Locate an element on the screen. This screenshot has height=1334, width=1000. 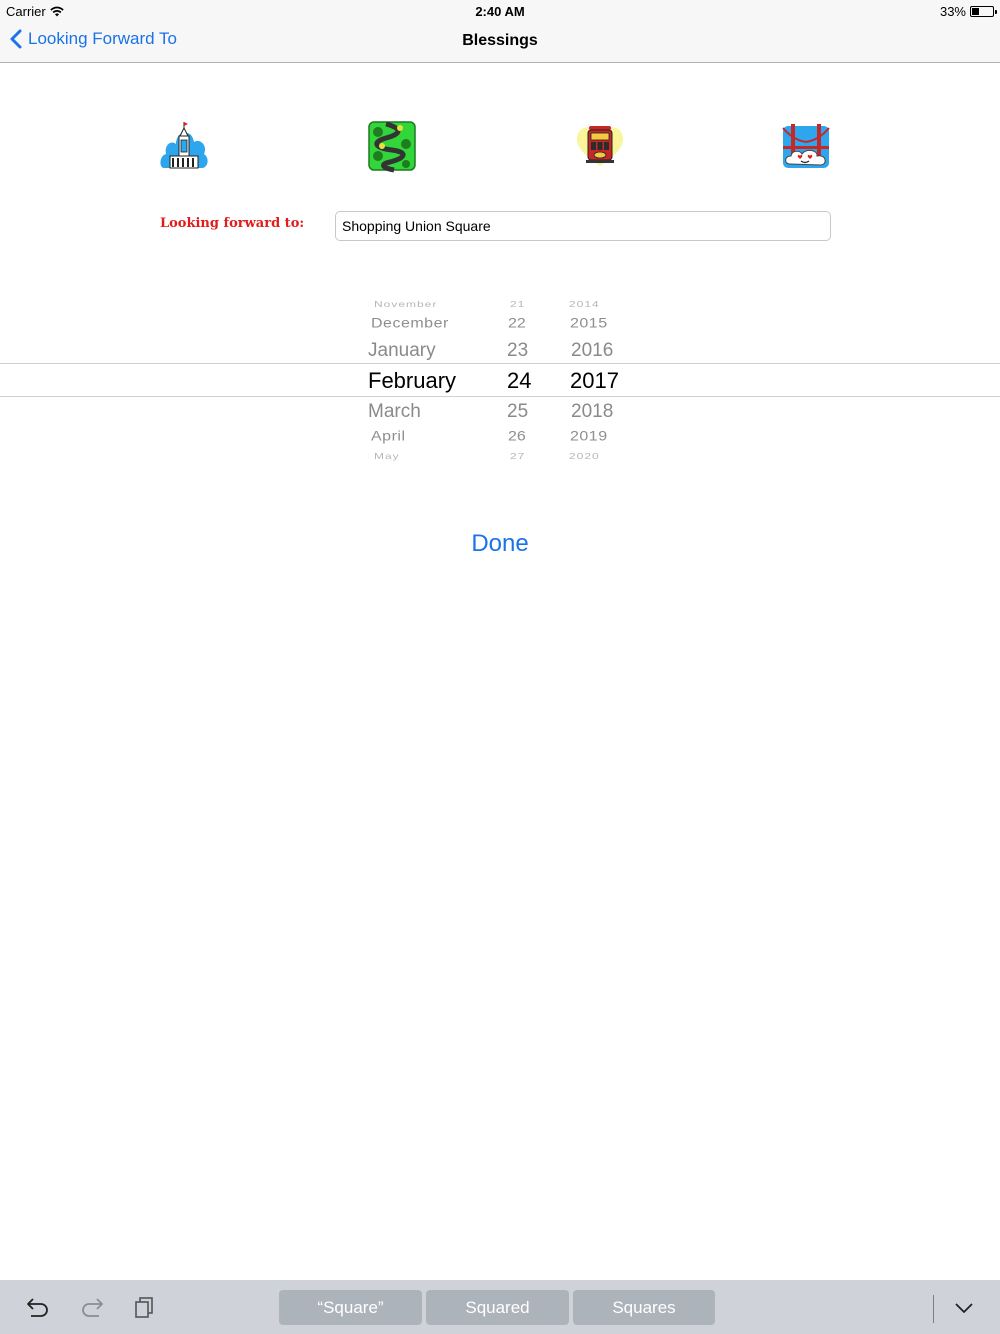
picker-year-item-selected: 2017 is located at coordinates (594, 381).